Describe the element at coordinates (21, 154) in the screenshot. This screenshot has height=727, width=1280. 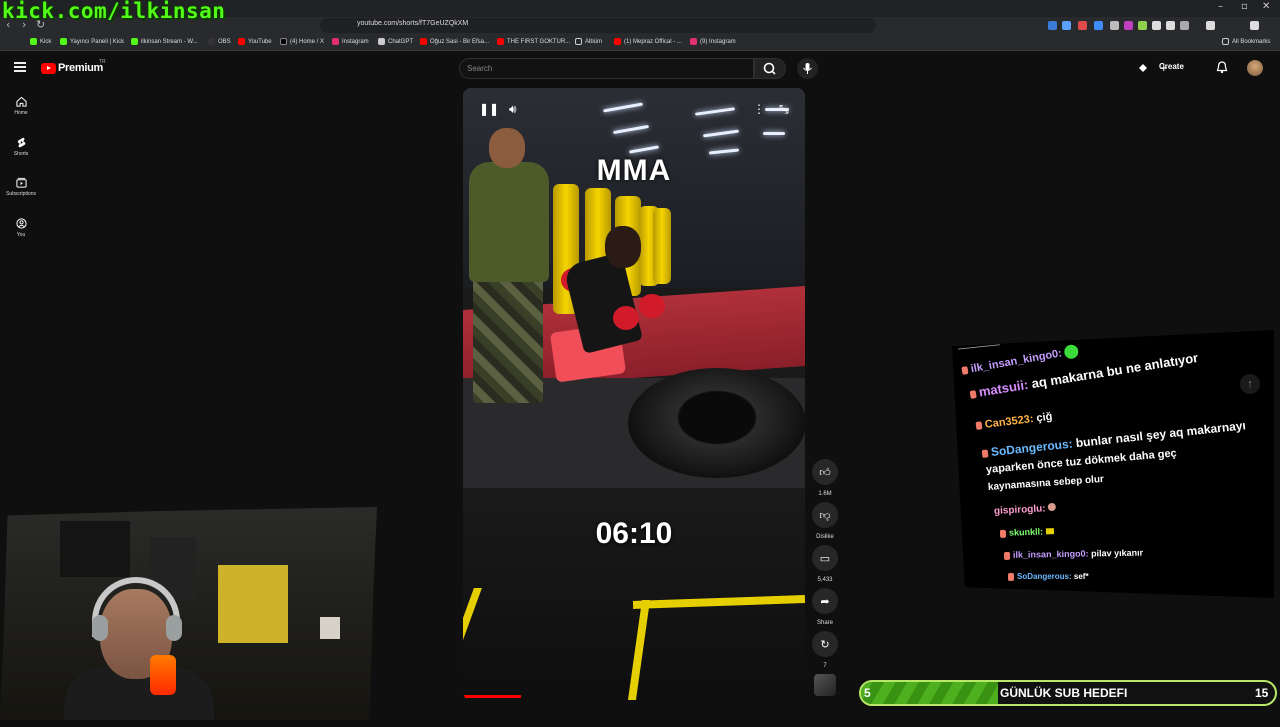
I see `sidebar-item-label: Shorts` at that location.